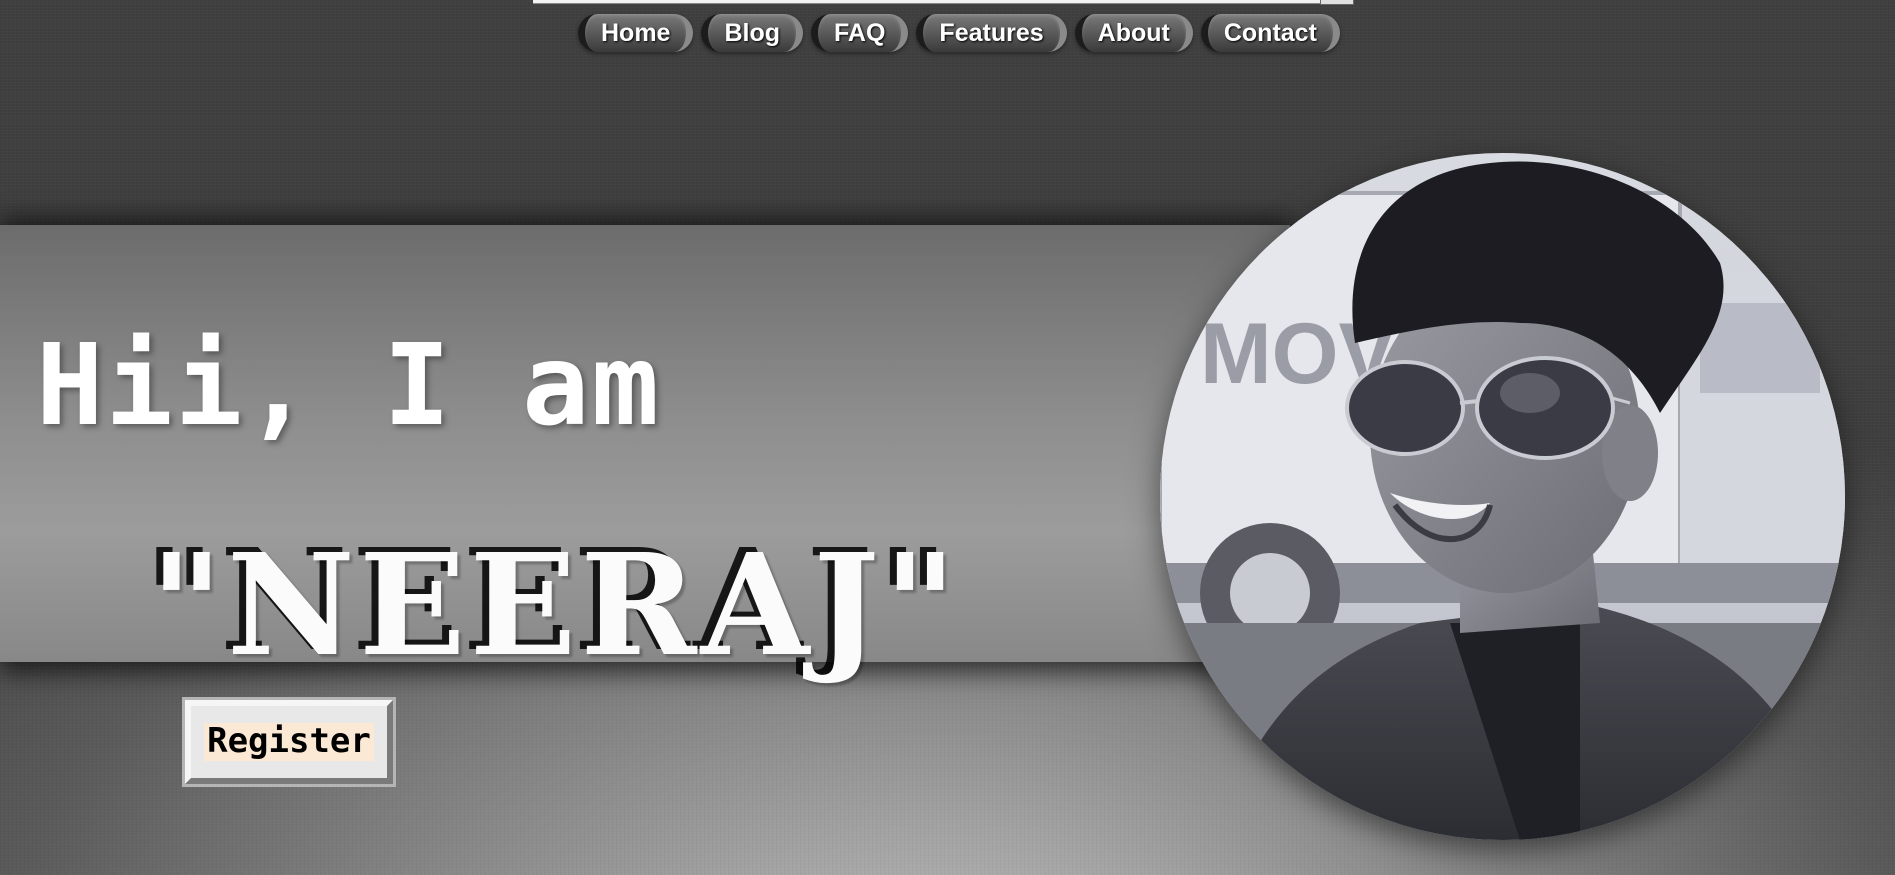  I want to click on register-button: Register, so click(289, 742).